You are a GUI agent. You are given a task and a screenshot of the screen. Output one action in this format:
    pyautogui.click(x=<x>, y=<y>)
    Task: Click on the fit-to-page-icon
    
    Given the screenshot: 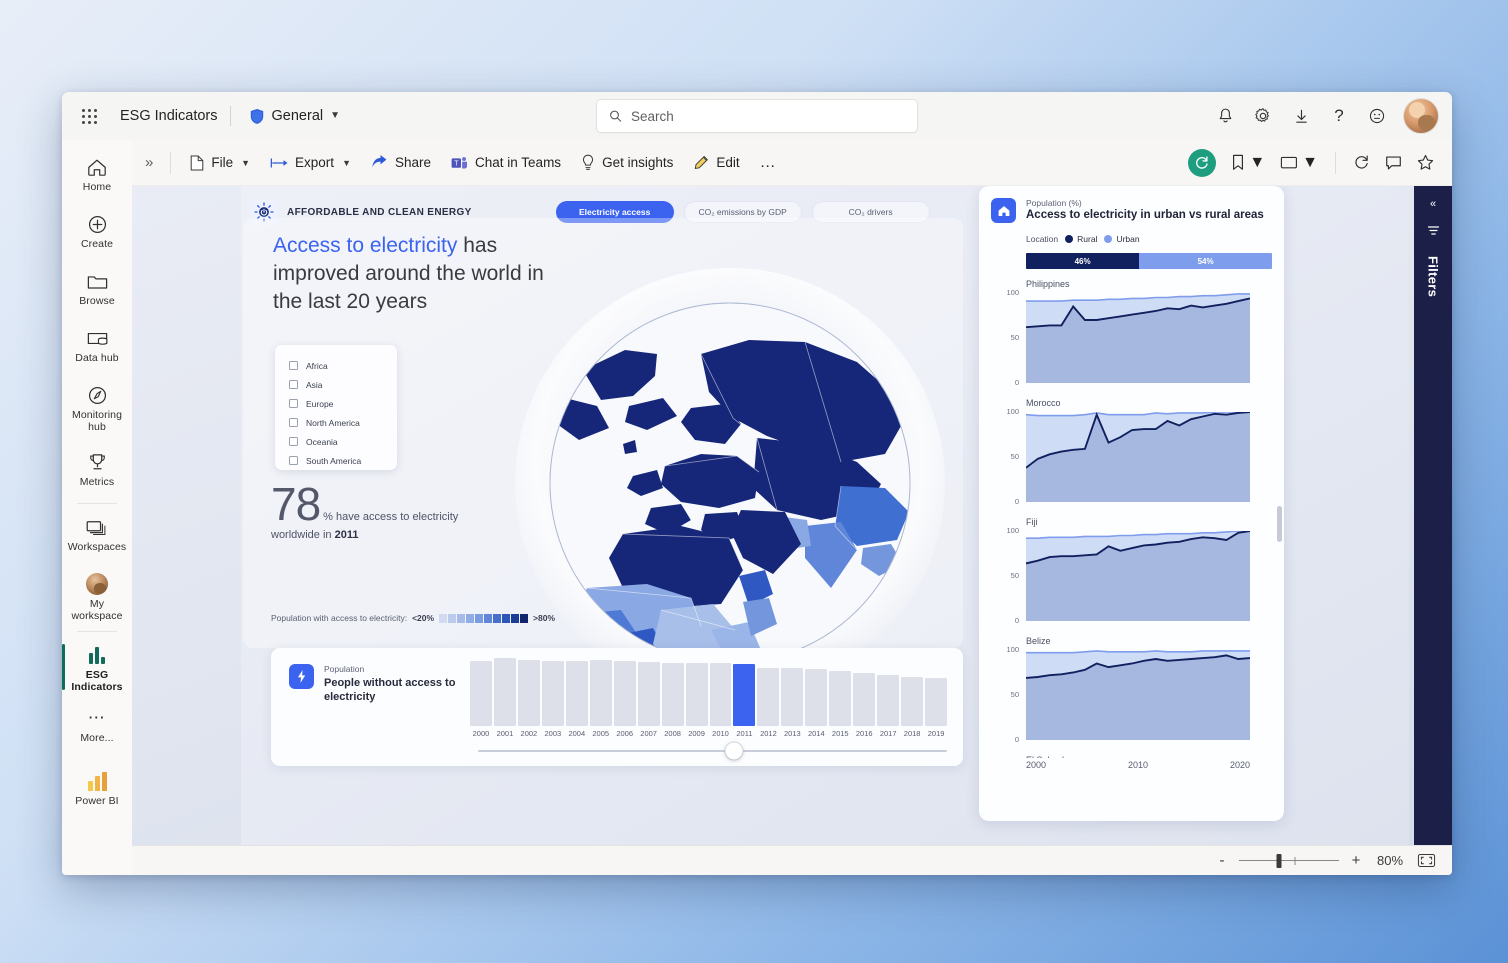 What is the action you would take?
    pyautogui.click(x=1426, y=860)
    